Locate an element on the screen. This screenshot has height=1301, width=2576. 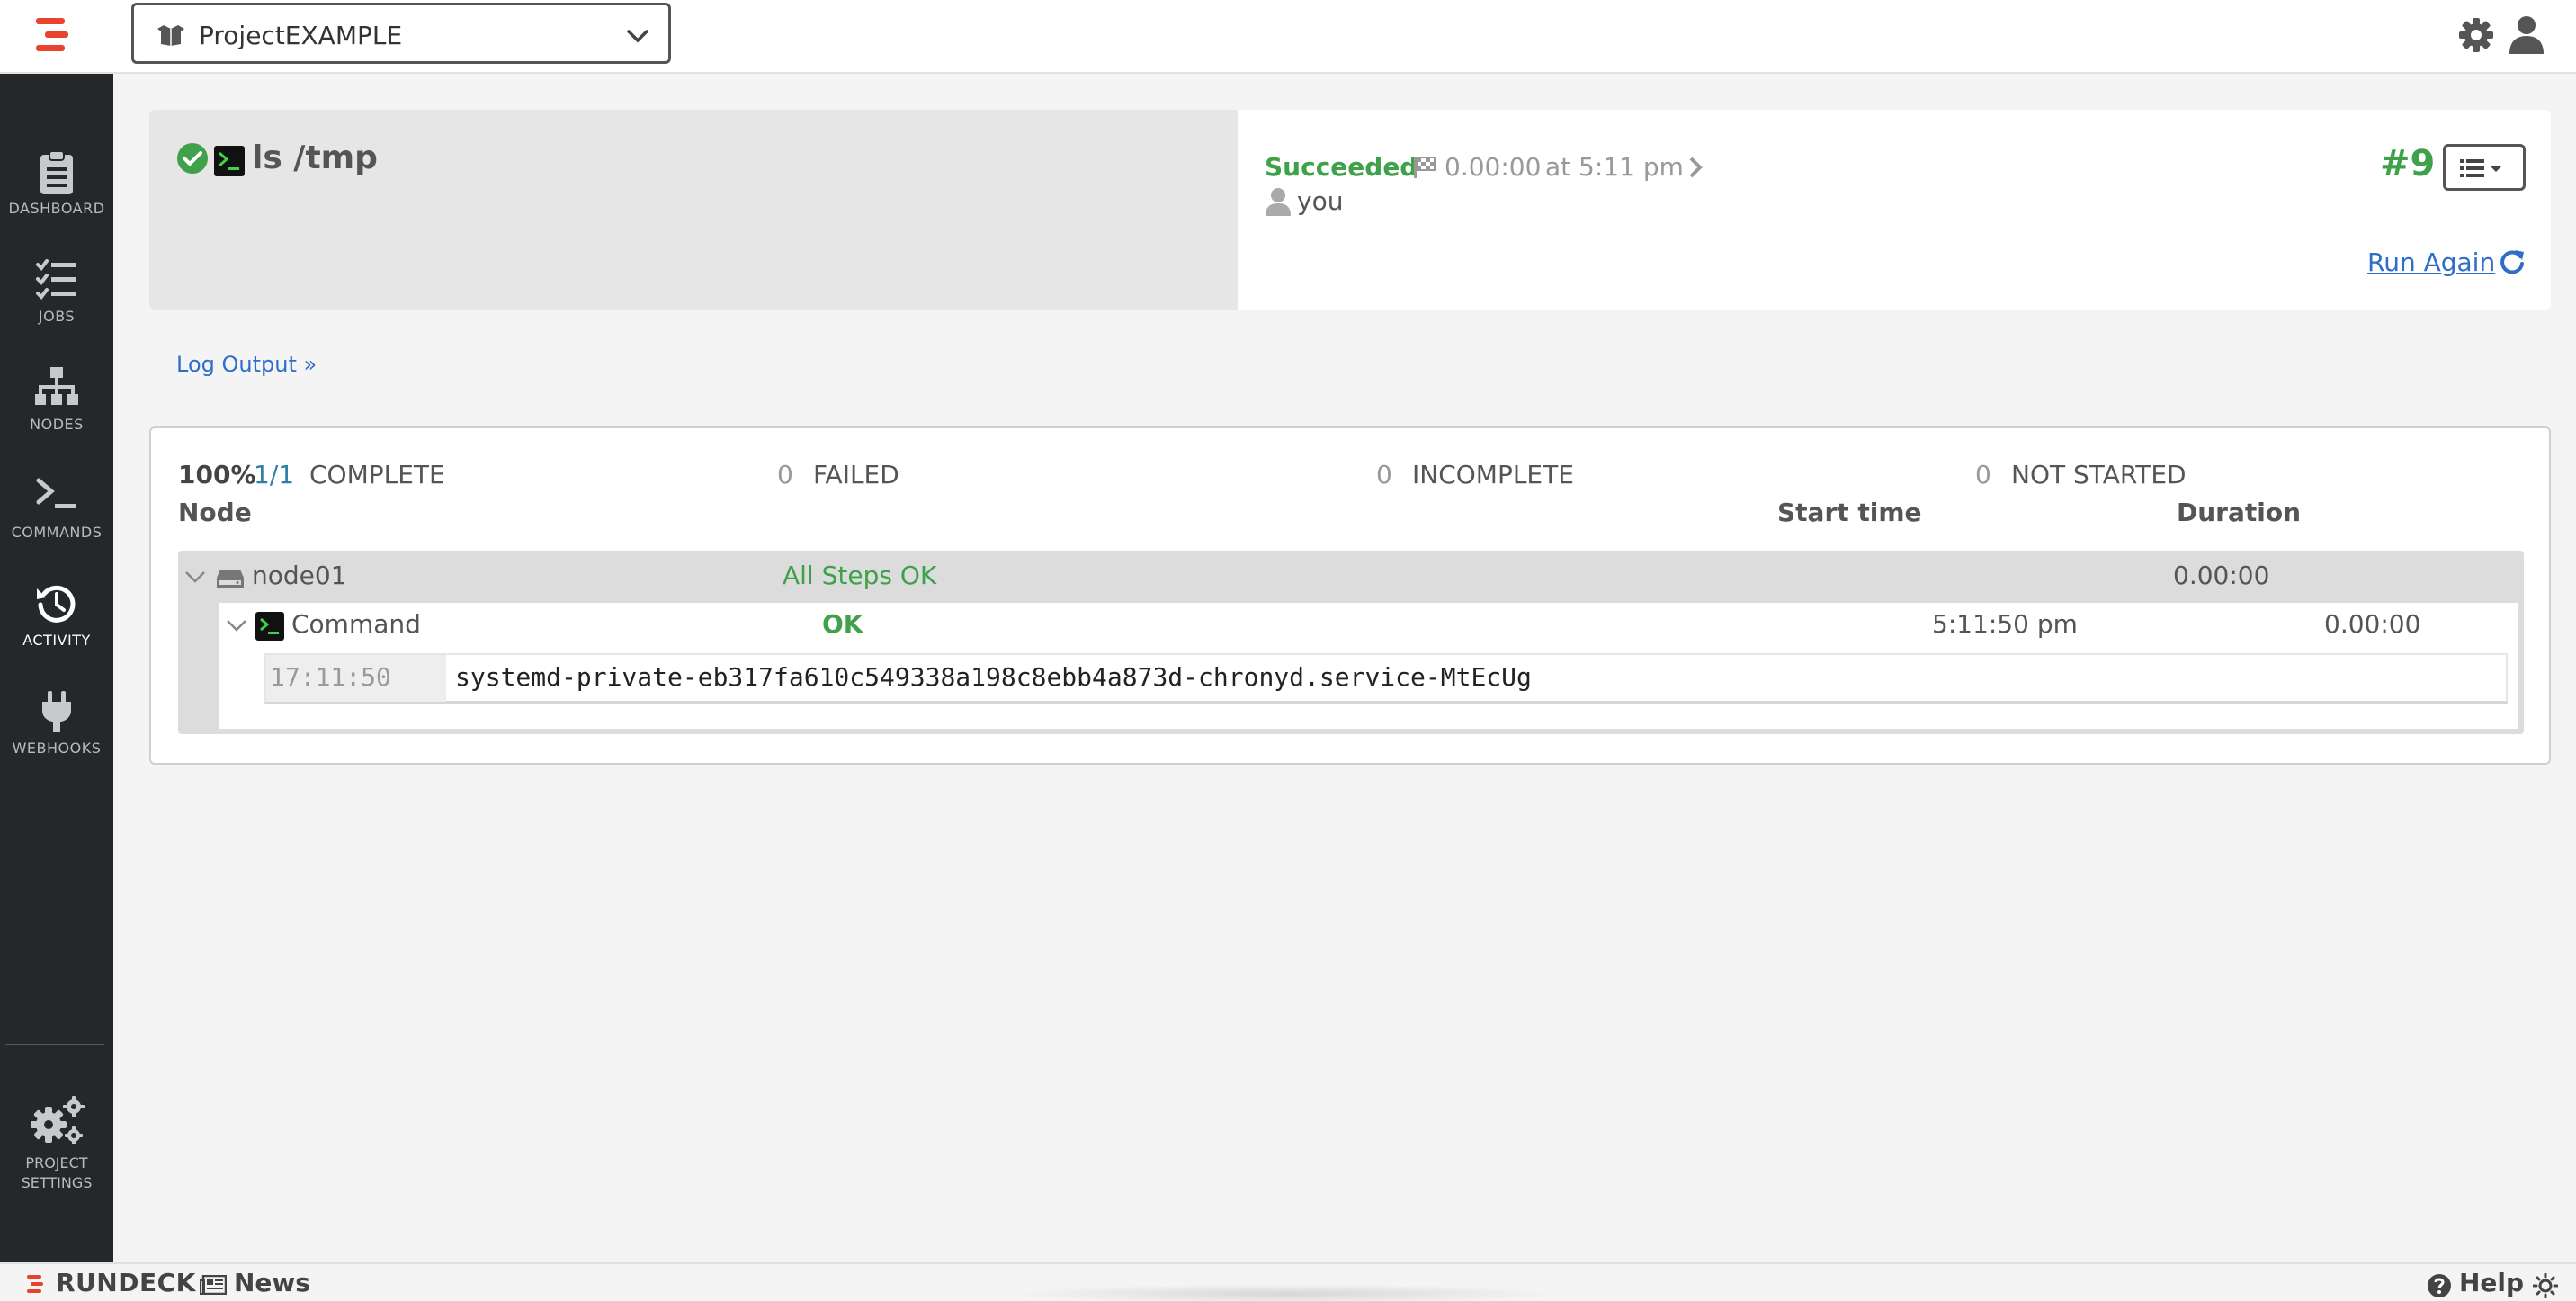
top-bar: ProjectEXAMPLE is located at coordinates (1288, 37).